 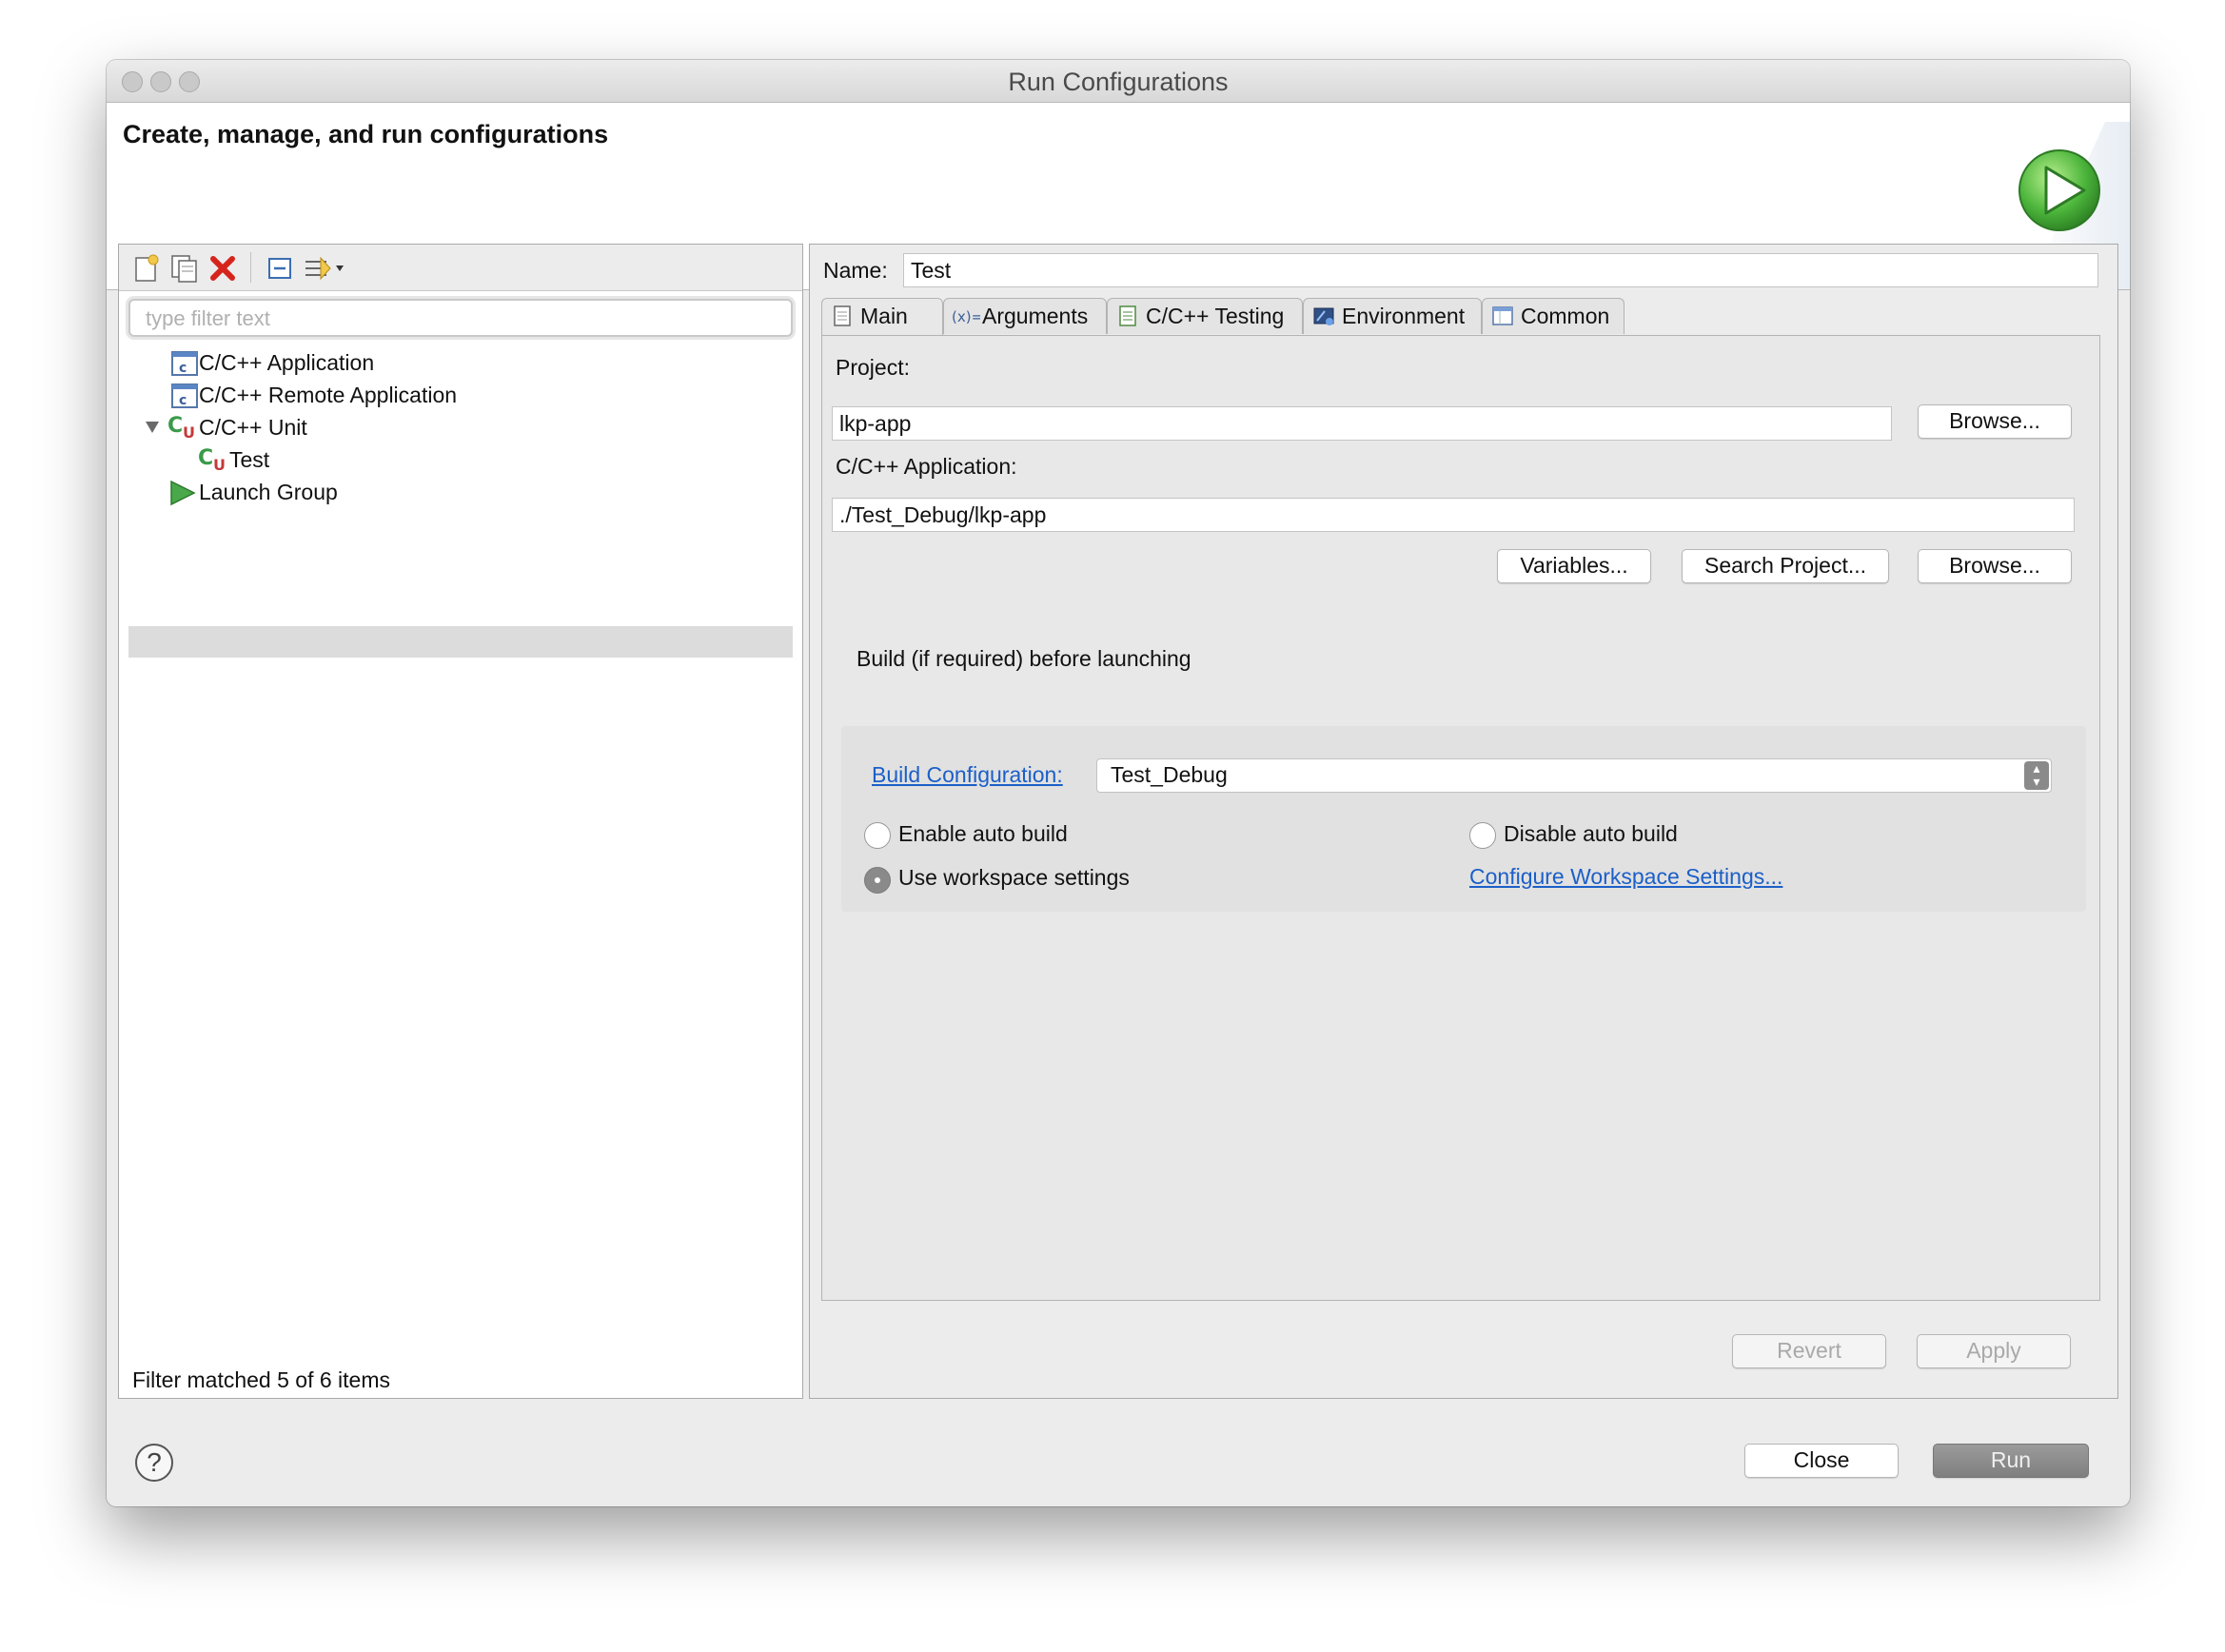 What do you see at coordinates (842, 316) in the screenshot?
I see `main-tab-icon` at bounding box center [842, 316].